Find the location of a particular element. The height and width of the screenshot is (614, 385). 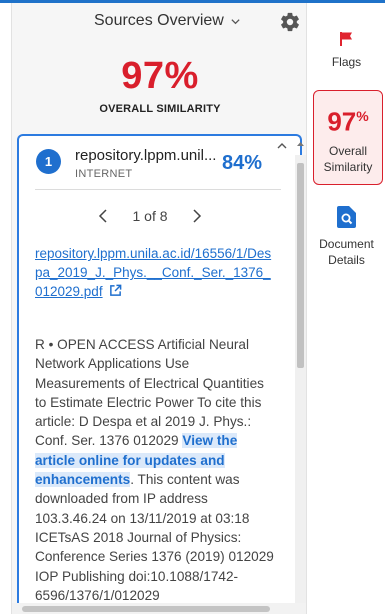

document-search-icon is located at coordinates (346, 217).